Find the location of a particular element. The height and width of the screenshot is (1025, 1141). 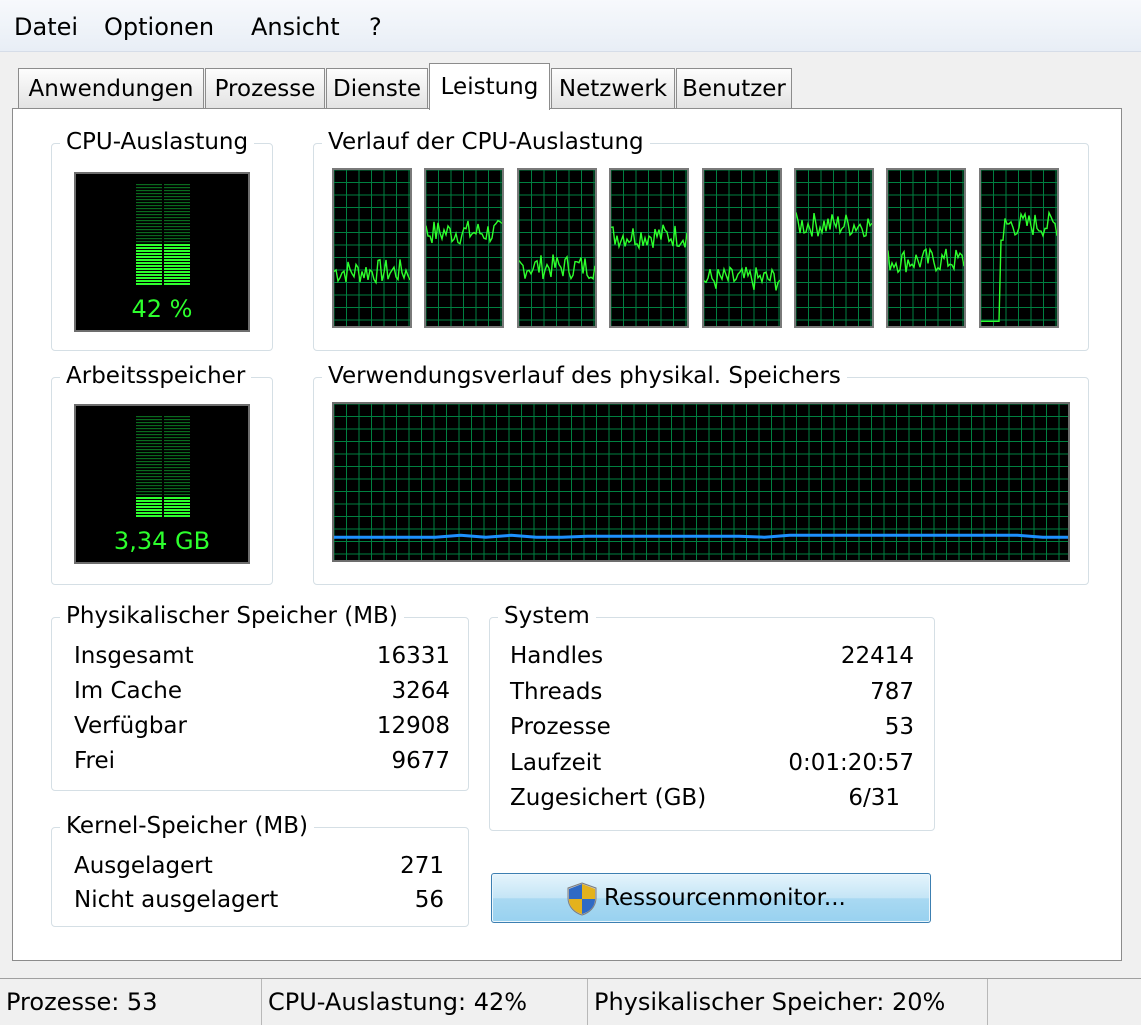

tab-netzwerk: Netzwerk is located at coordinates (613, 88).